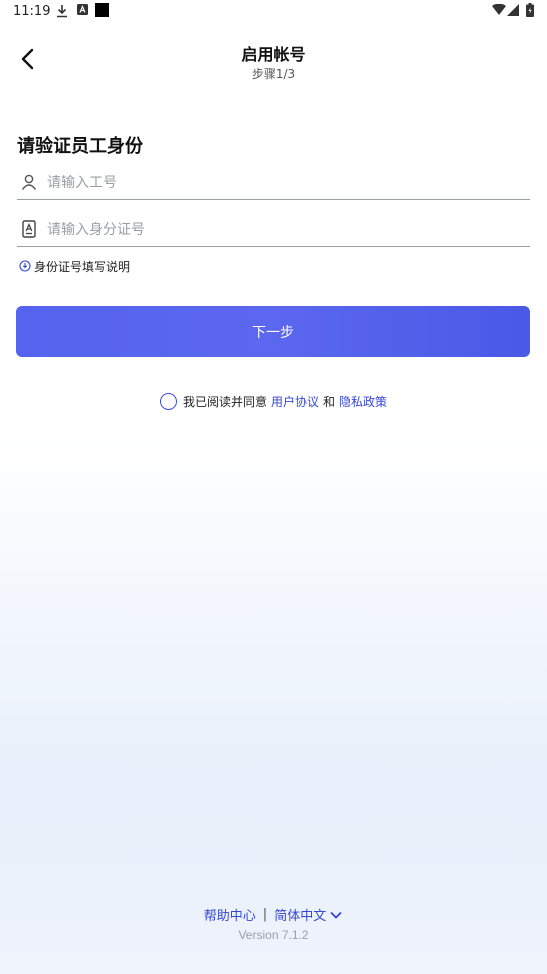 The image size is (547, 974). What do you see at coordinates (363, 401) in the screenshot?
I see `privacy-policy-link: 隐私政策` at bounding box center [363, 401].